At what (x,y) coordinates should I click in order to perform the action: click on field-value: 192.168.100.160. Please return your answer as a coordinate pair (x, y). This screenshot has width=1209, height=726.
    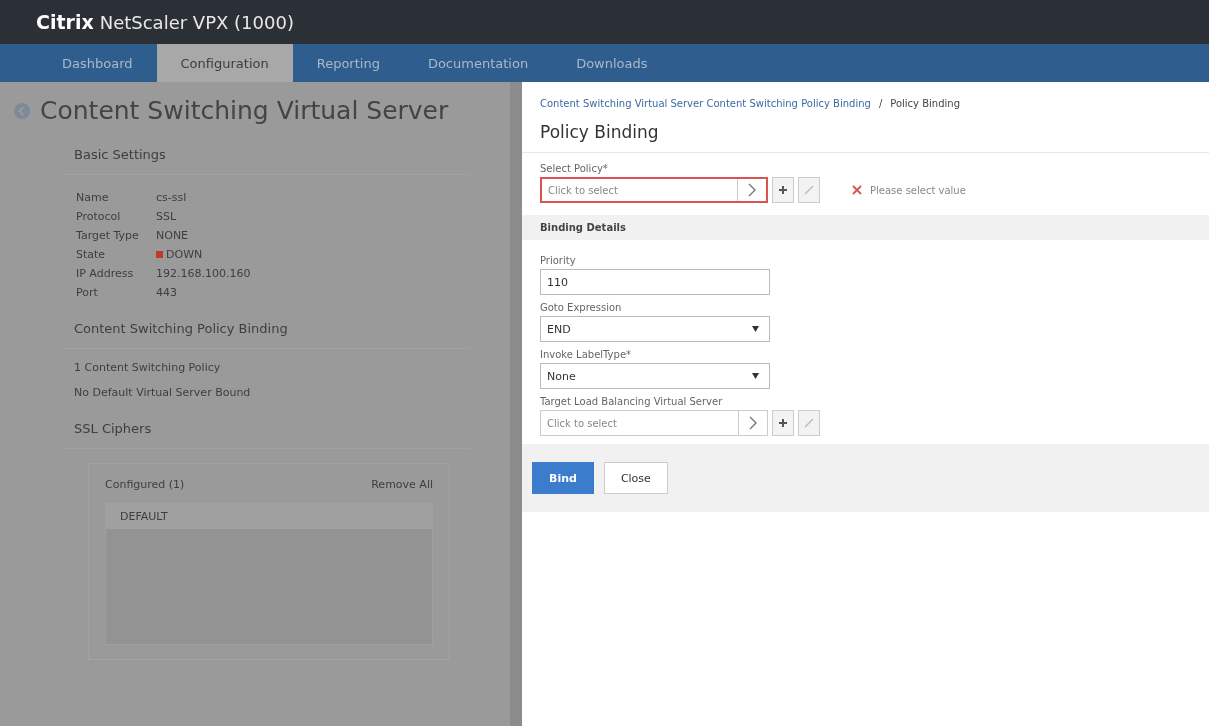
    Looking at the image, I should click on (203, 273).